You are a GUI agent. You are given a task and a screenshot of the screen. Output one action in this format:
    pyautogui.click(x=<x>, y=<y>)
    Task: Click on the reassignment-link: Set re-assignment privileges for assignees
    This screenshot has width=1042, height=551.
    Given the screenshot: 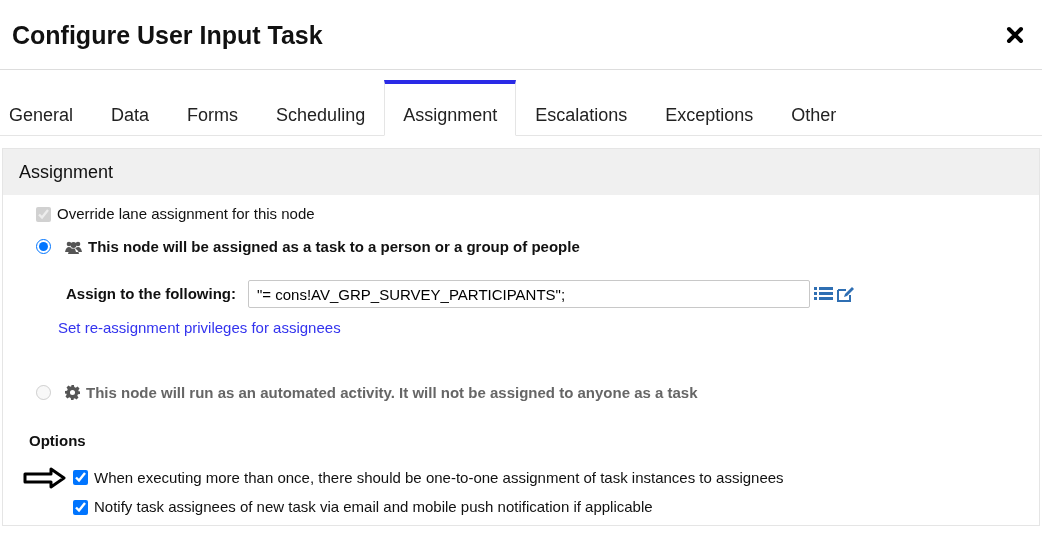 What is the action you would take?
    pyautogui.click(x=199, y=328)
    